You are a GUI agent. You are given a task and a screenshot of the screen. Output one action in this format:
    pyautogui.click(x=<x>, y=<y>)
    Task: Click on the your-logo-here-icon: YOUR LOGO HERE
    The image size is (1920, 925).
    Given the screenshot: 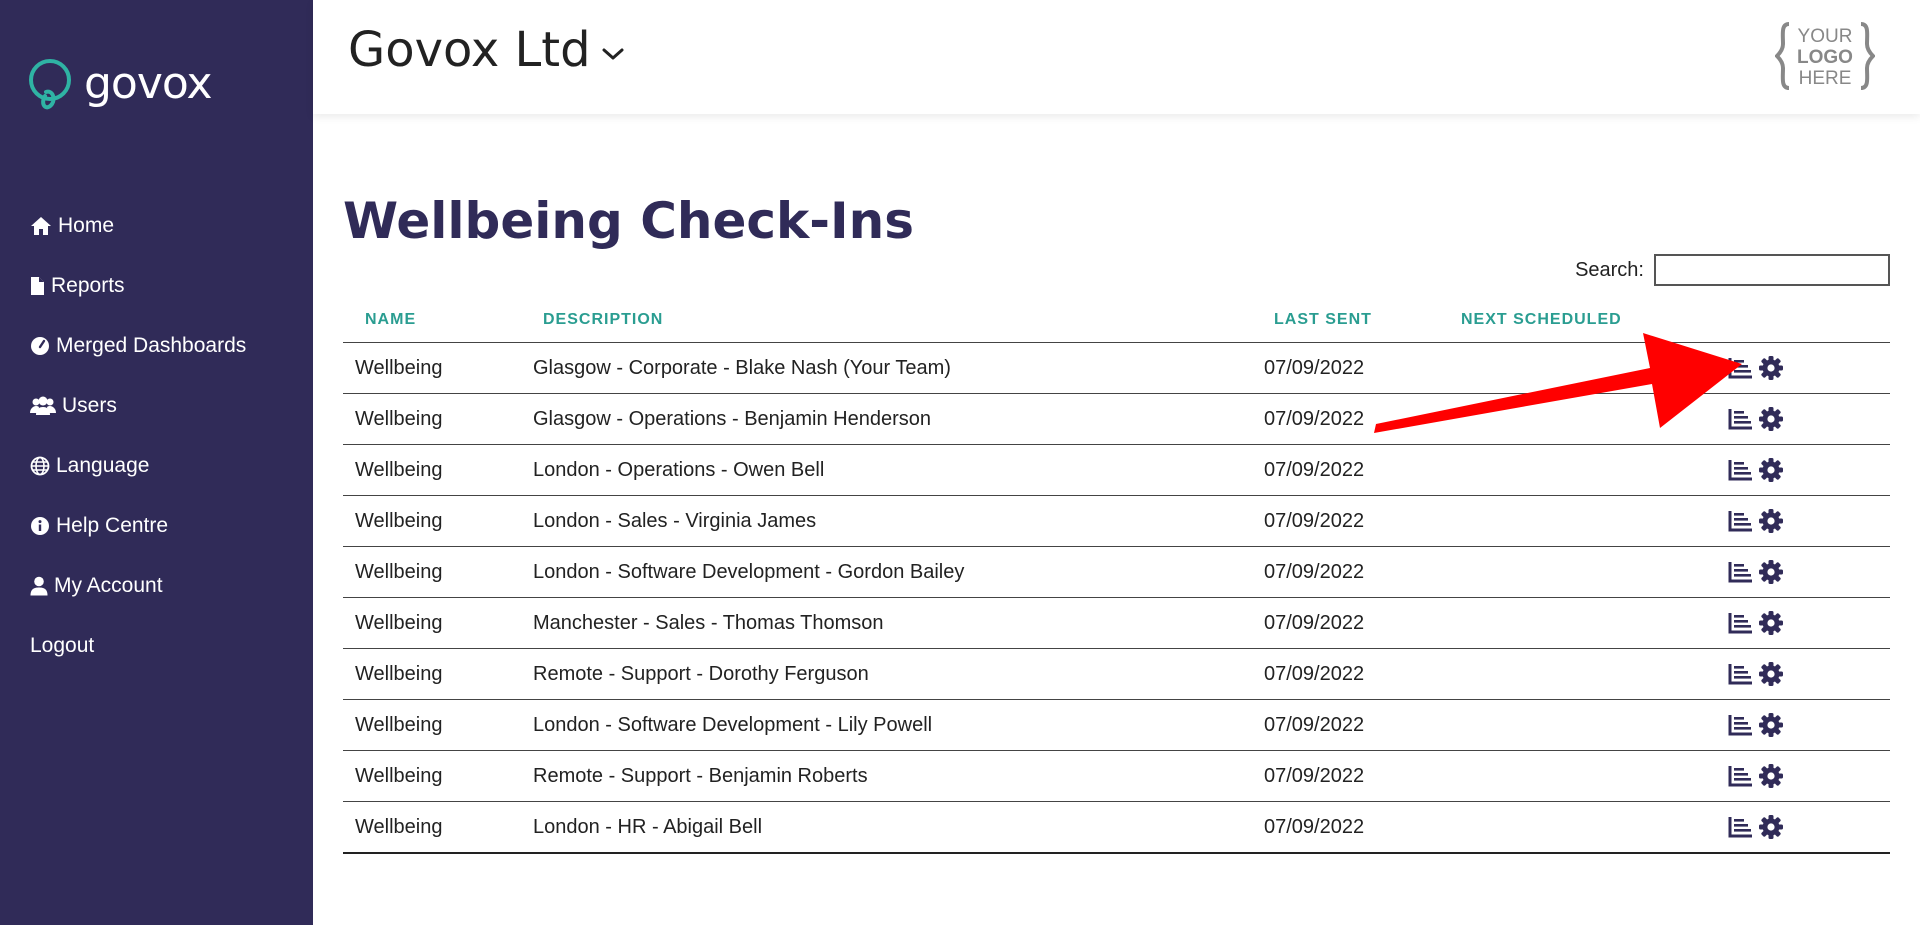 What is the action you would take?
    pyautogui.click(x=1825, y=56)
    